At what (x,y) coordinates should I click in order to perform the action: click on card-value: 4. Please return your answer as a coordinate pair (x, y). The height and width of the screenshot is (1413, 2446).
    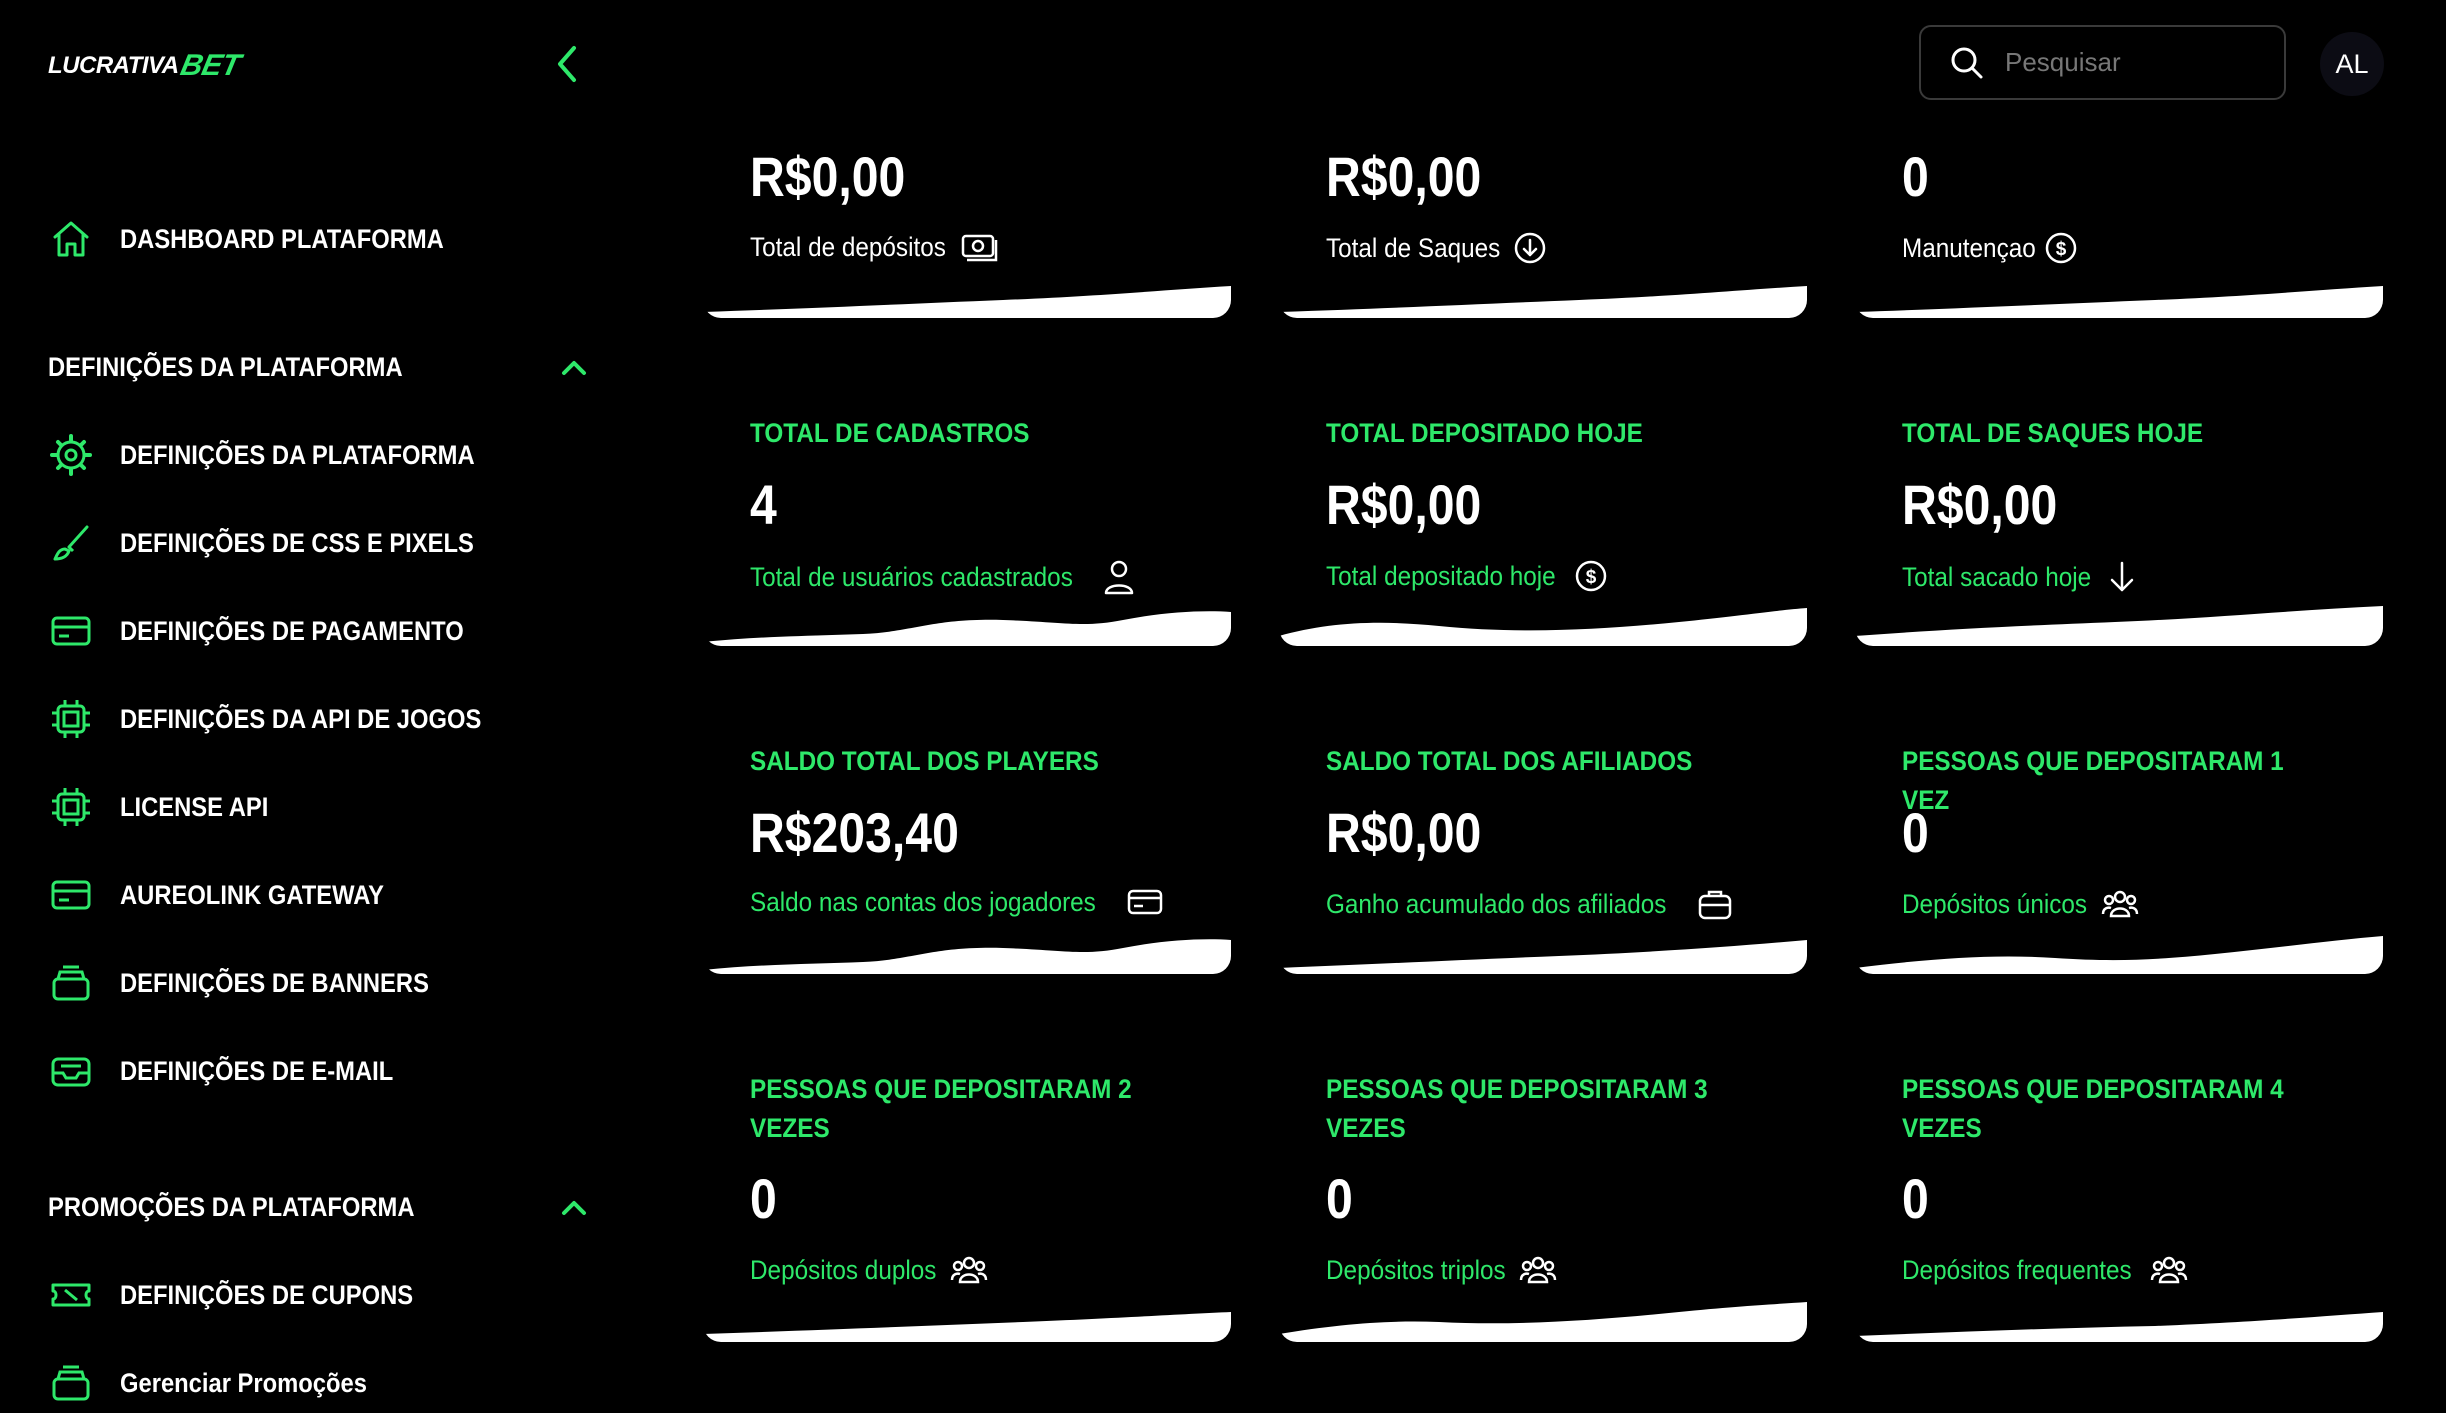
    Looking at the image, I should click on (763, 504).